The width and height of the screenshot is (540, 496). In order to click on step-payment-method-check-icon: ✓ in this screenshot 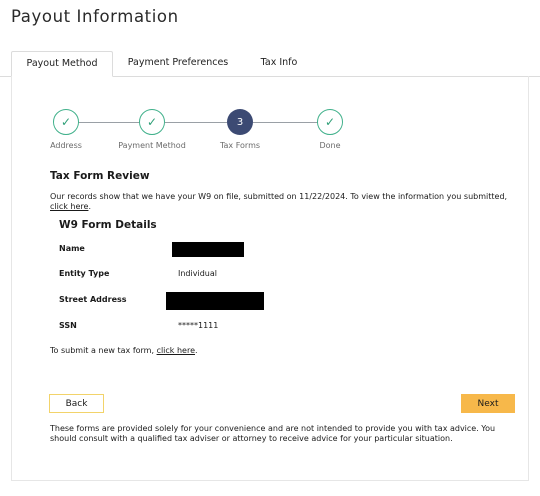, I will do `click(152, 122)`.